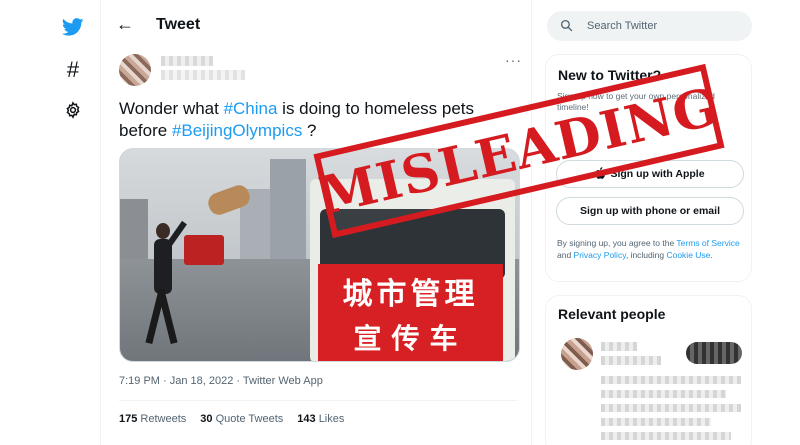  I want to click on search-icon, so click(566, 28).